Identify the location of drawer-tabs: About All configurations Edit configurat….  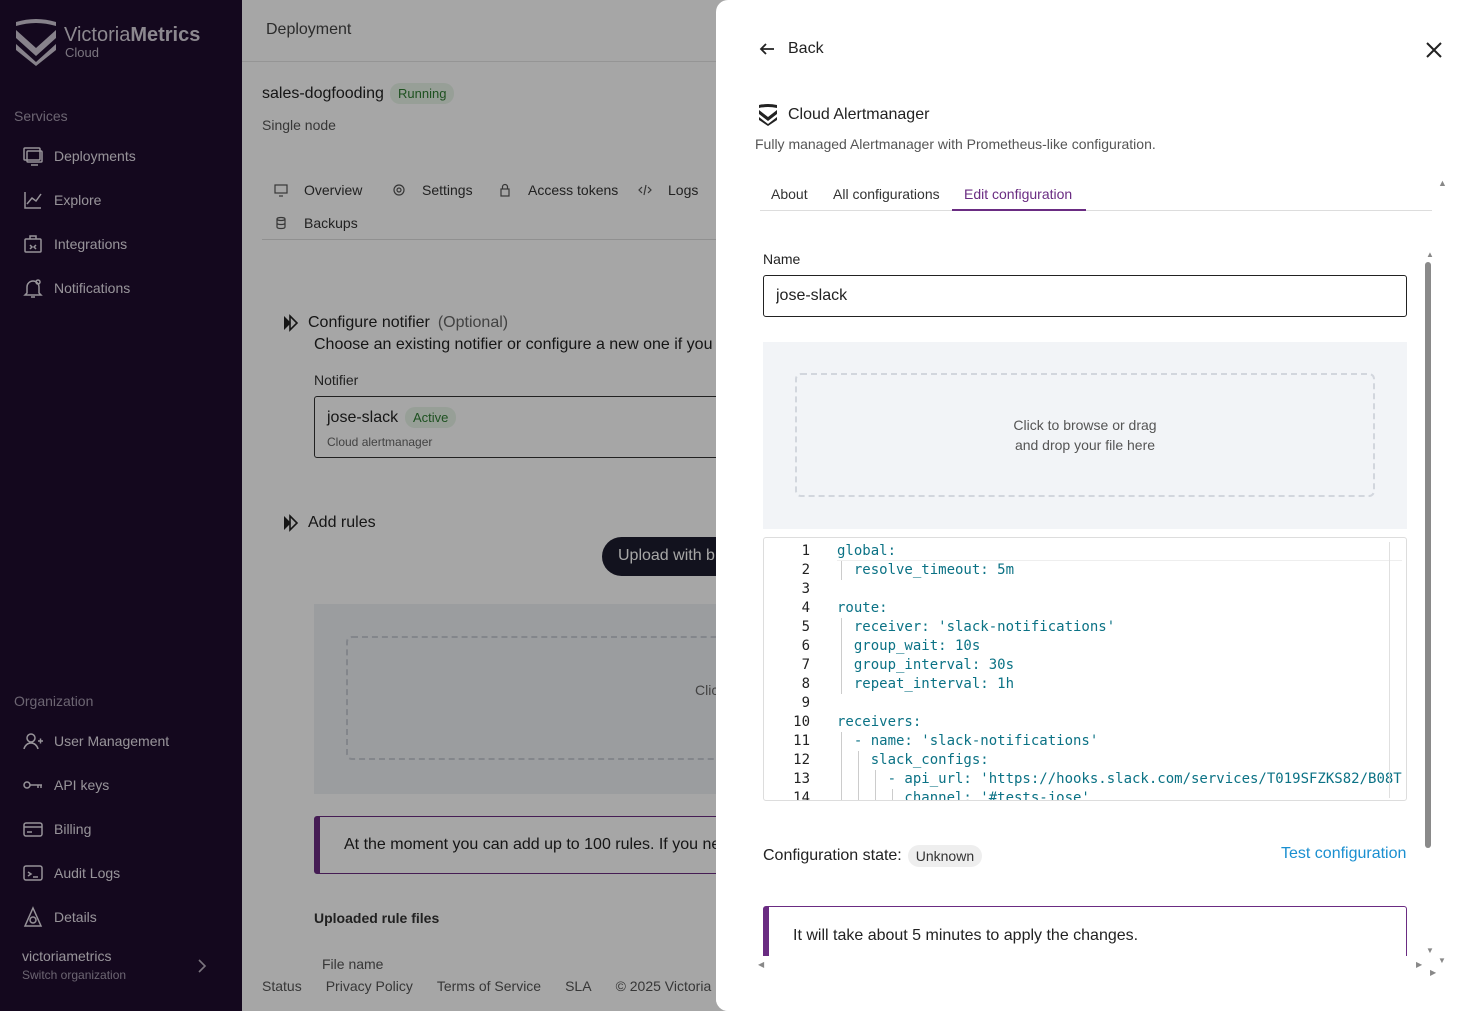
(1096, 193).